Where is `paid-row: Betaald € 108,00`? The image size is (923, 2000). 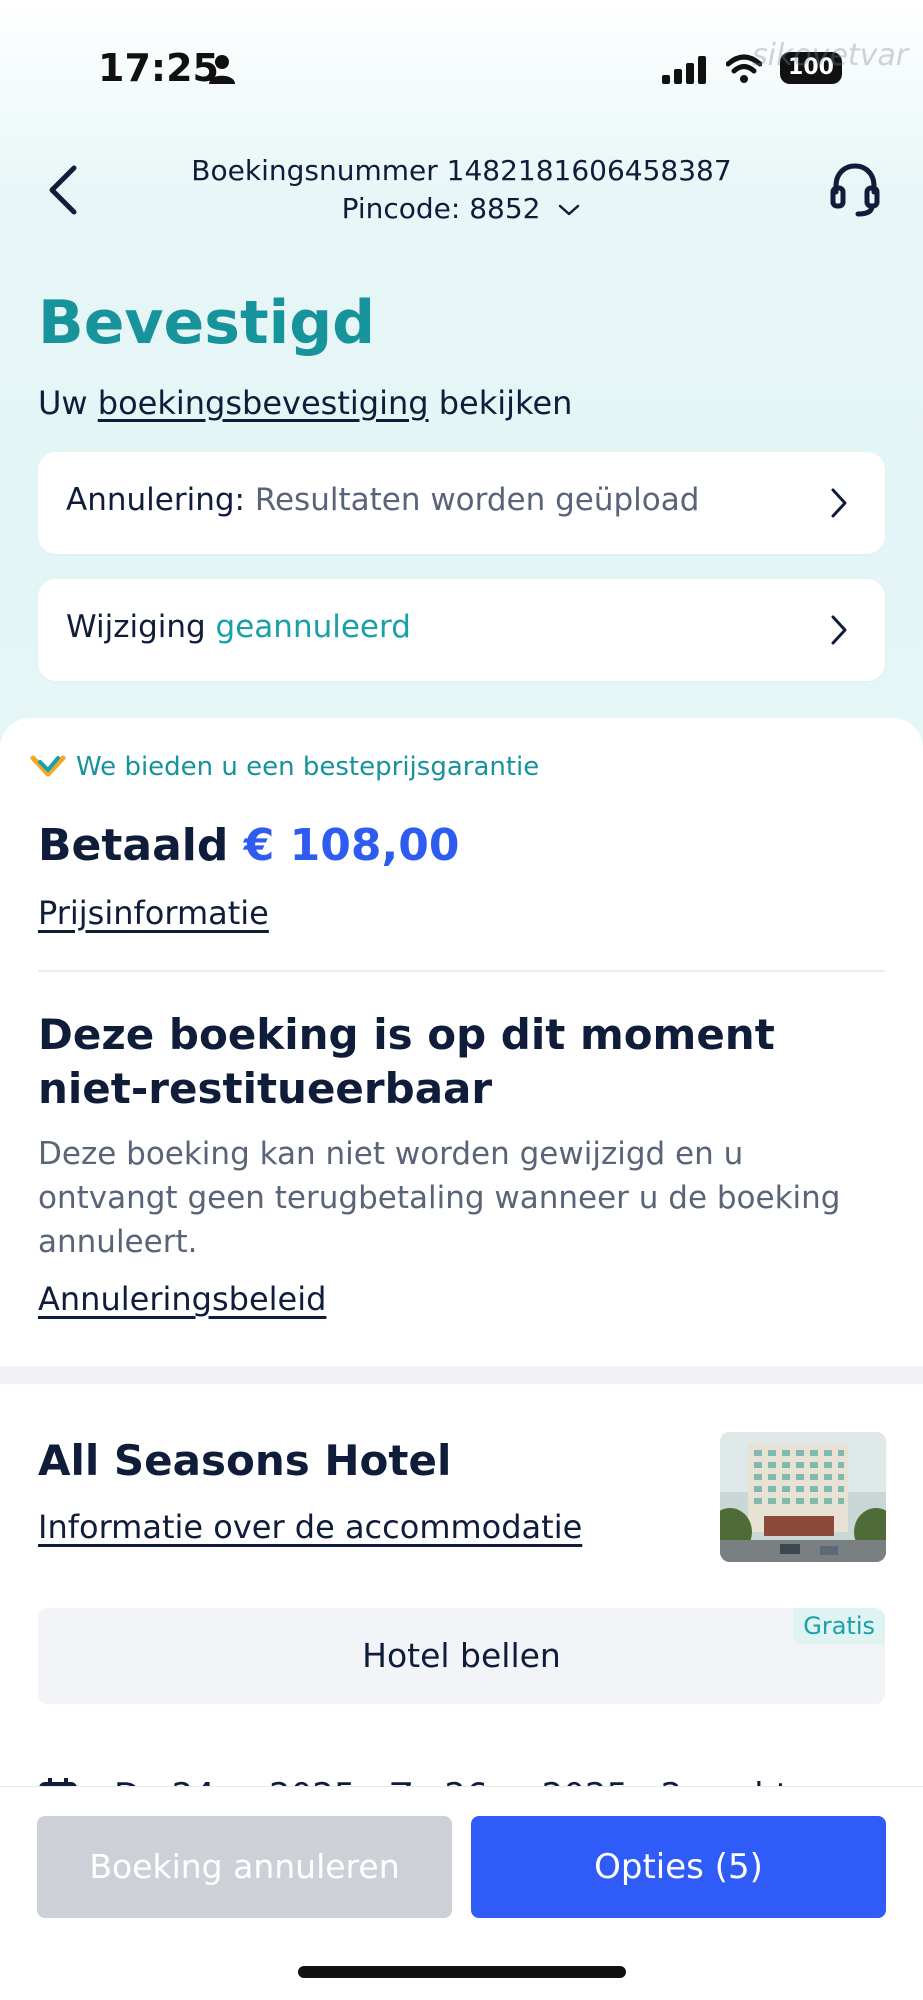 paid-row: Betaald € 108,00 is located at coordinates (248, 845).